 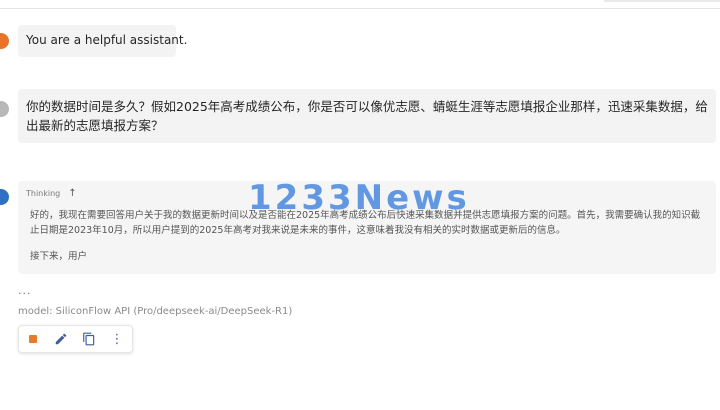 What do you see at coordinates (662, 1) in the screenshot?
I see `top-tab` at bounding box center [662, 1].